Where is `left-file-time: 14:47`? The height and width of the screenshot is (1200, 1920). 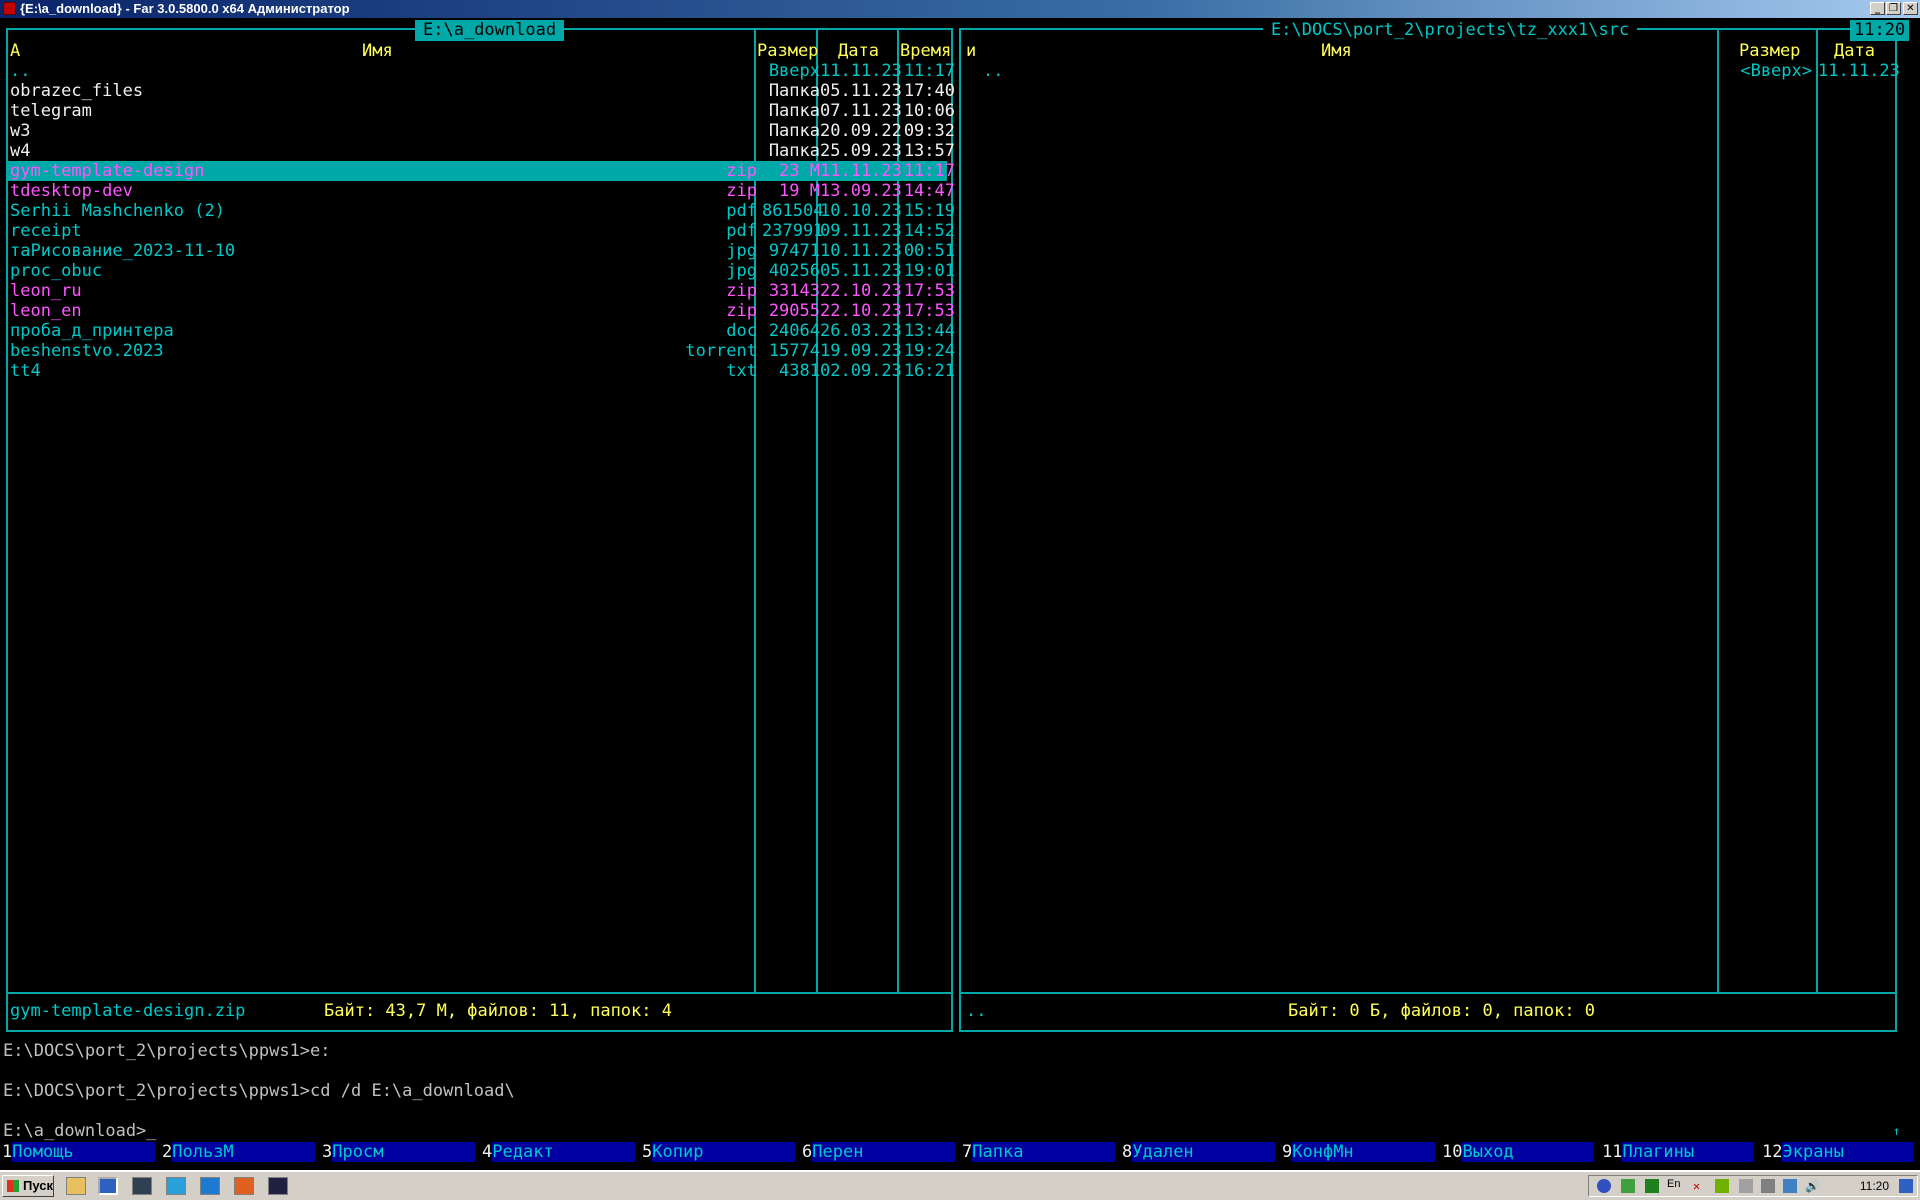
left-file-time: 14:47 is located at coordinates (929, 191).